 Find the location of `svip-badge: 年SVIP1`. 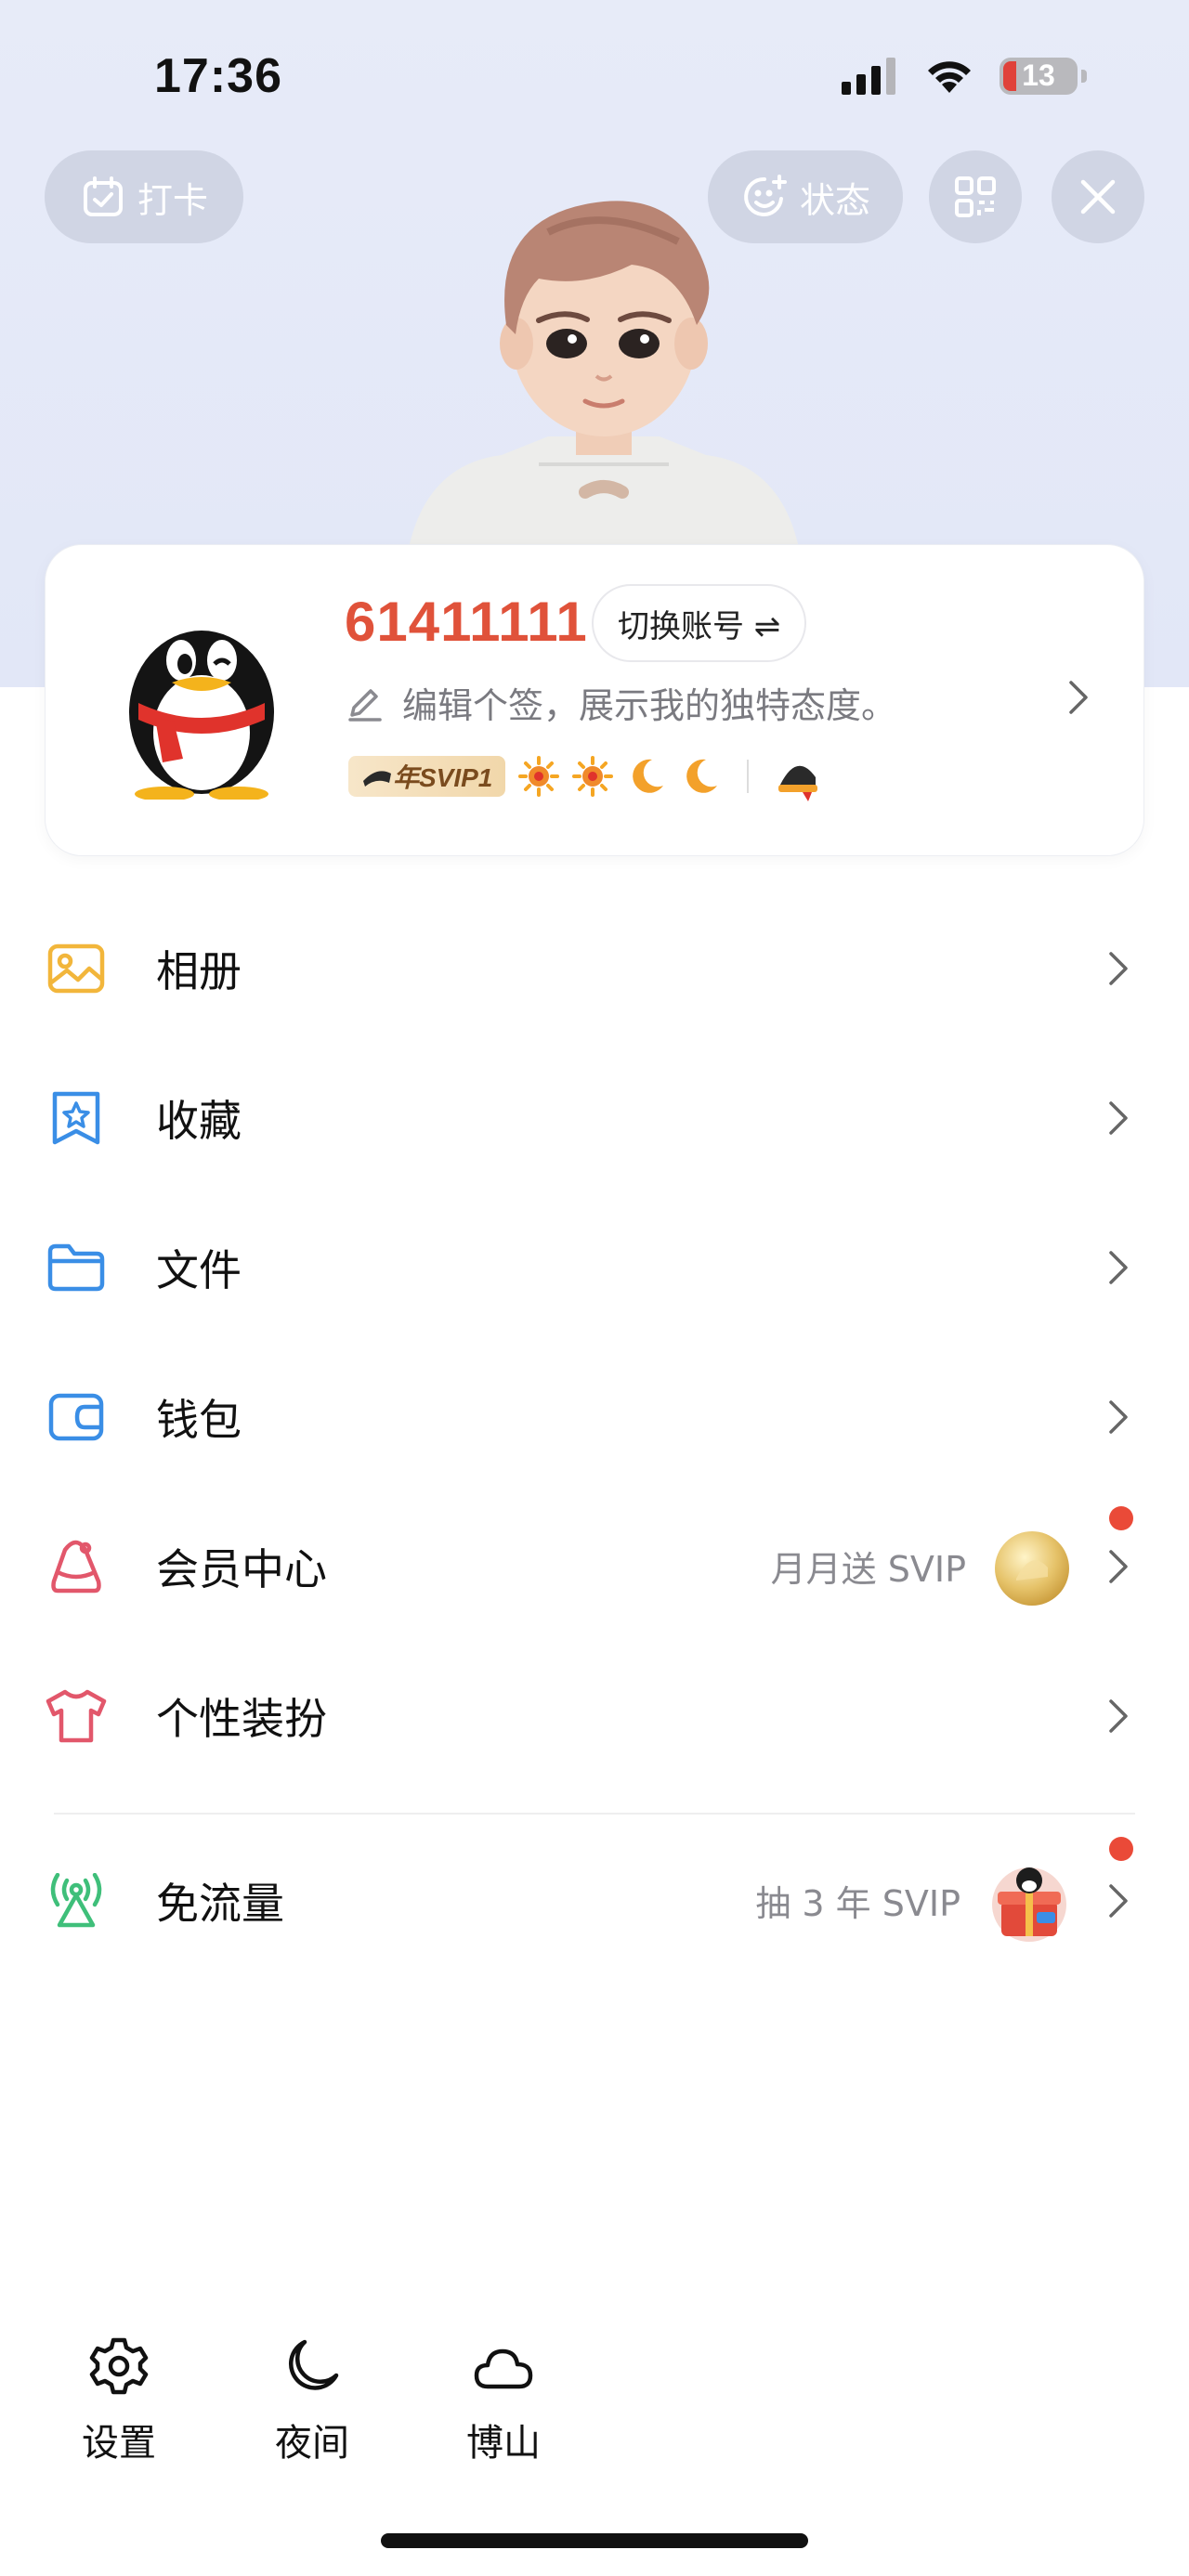

svip-badge: 年SVIP1 is located at coordinates (427, 777).